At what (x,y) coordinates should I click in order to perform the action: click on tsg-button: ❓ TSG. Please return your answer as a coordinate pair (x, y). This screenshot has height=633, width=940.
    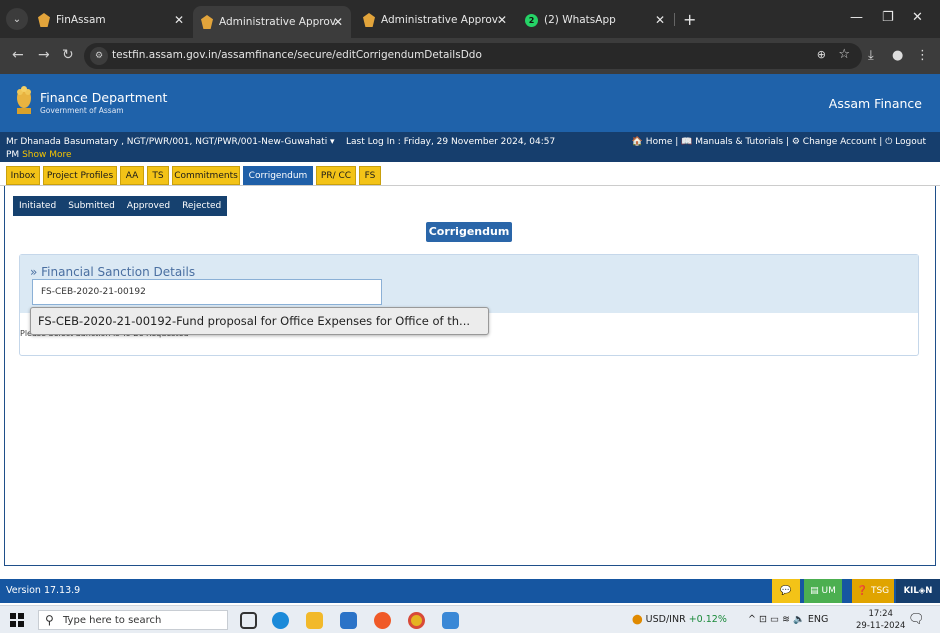
    Looking at the image, I should click on (873, 591).